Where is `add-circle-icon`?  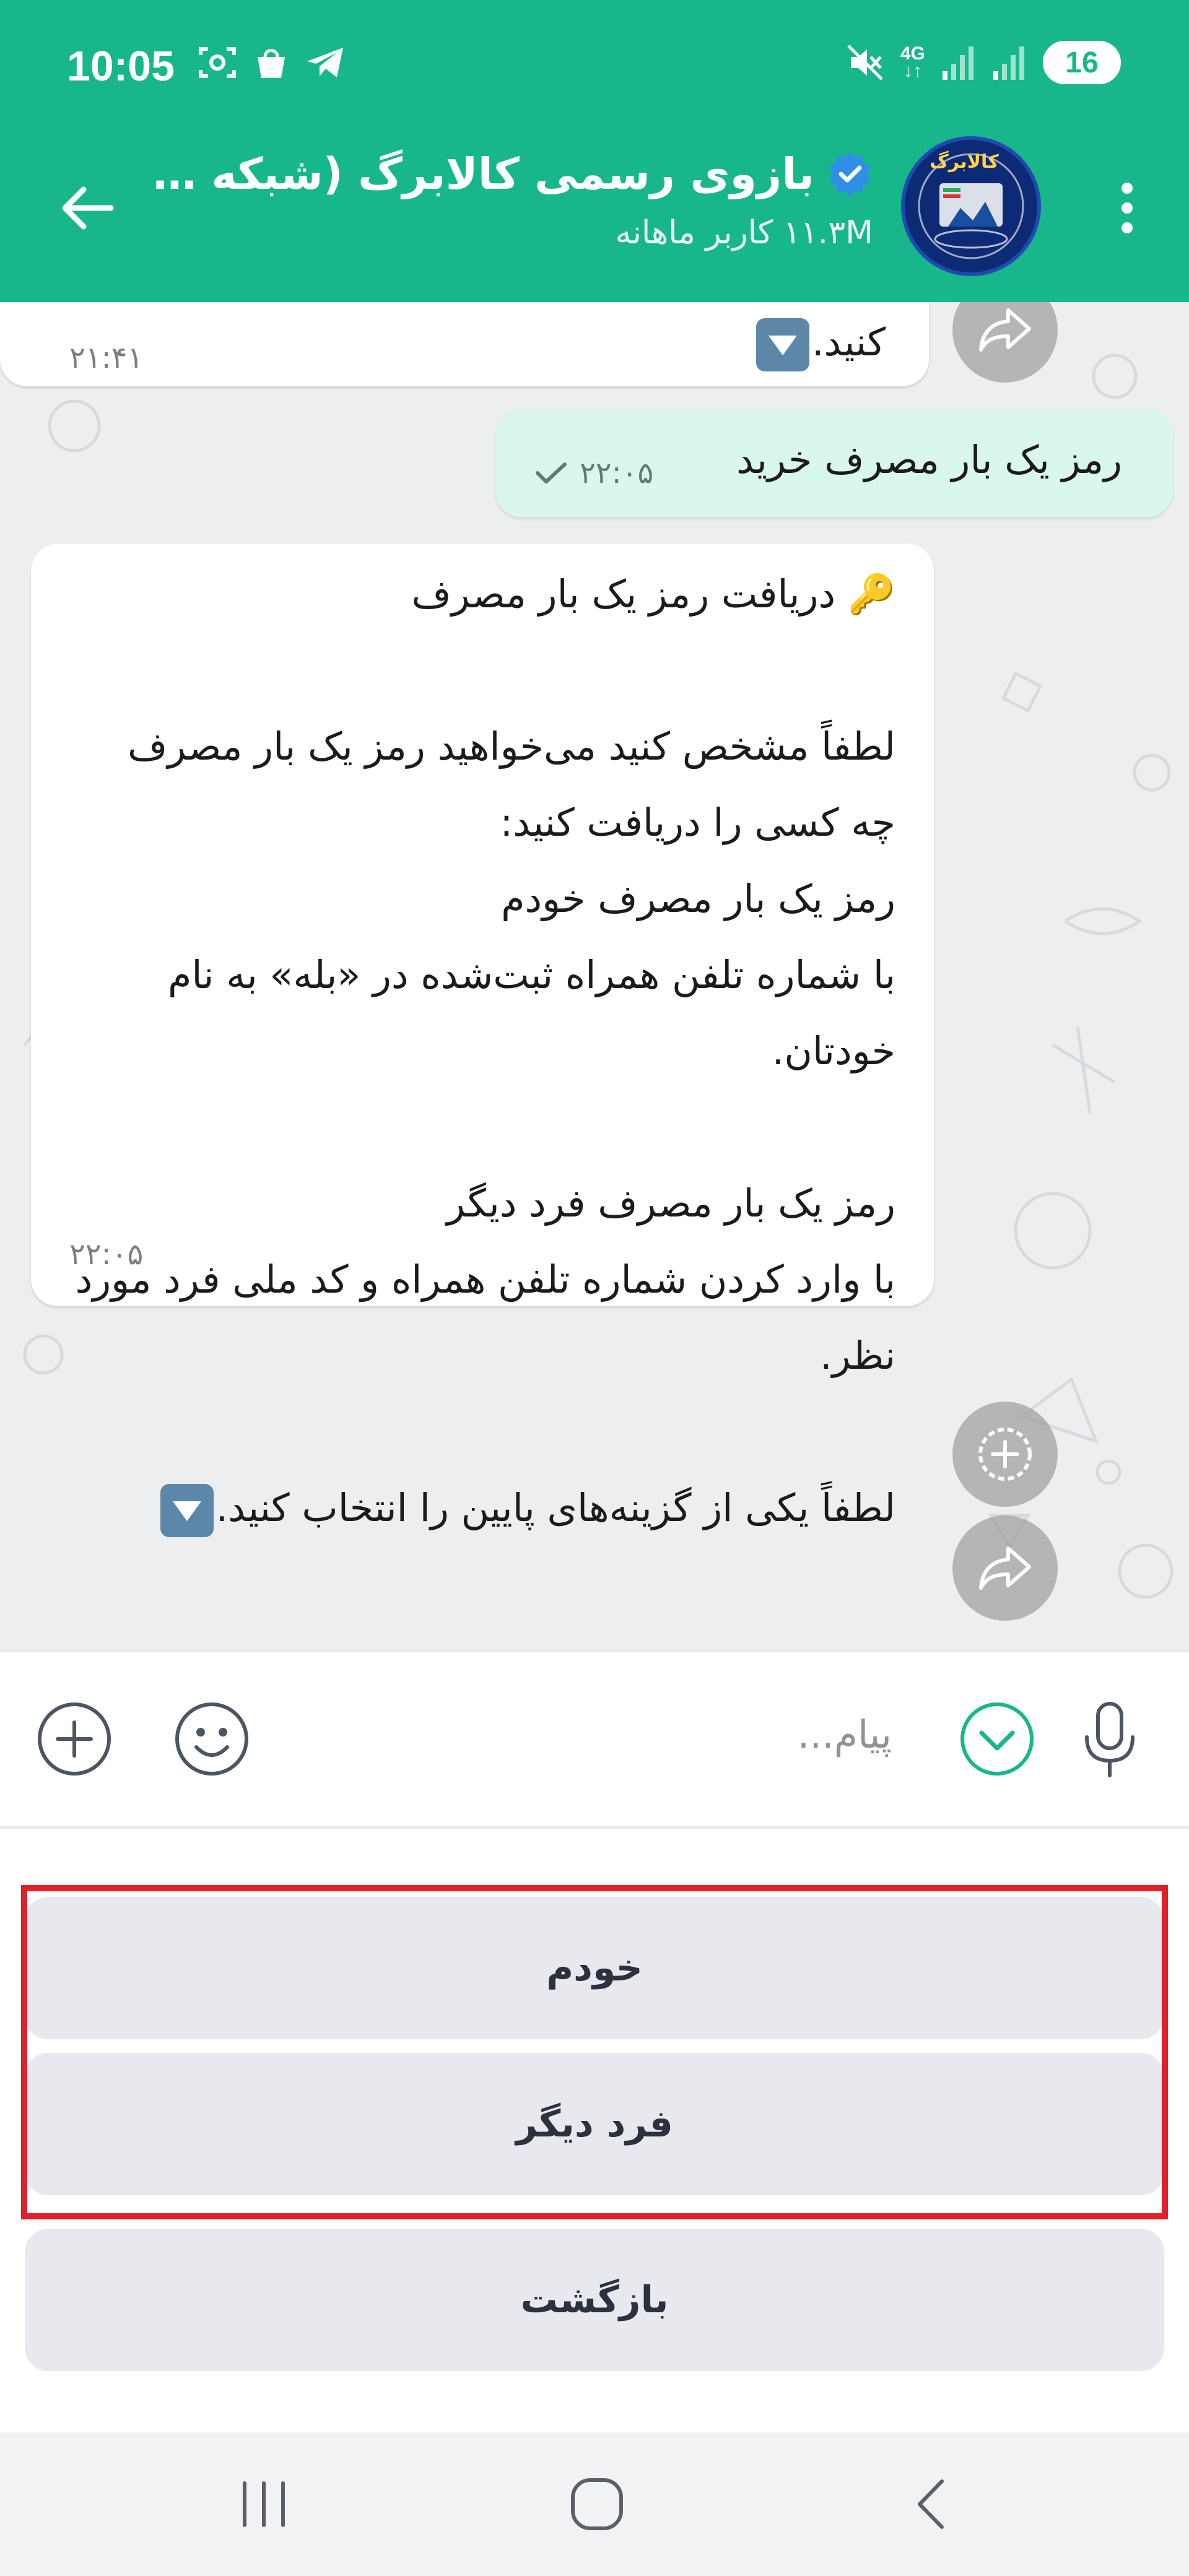
add-circle-icon is located at coordinates (1005, 1454).